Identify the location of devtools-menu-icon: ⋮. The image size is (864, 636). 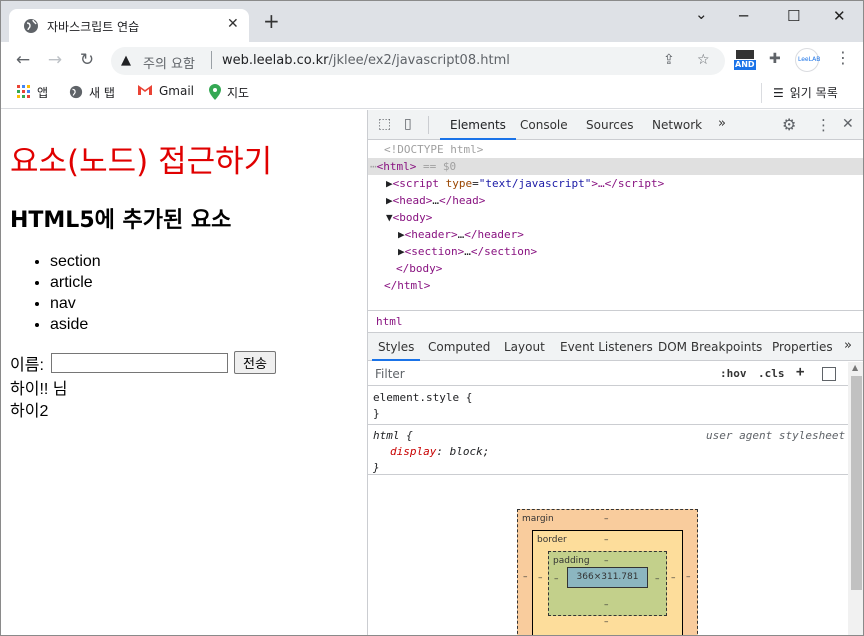
(823, 125).